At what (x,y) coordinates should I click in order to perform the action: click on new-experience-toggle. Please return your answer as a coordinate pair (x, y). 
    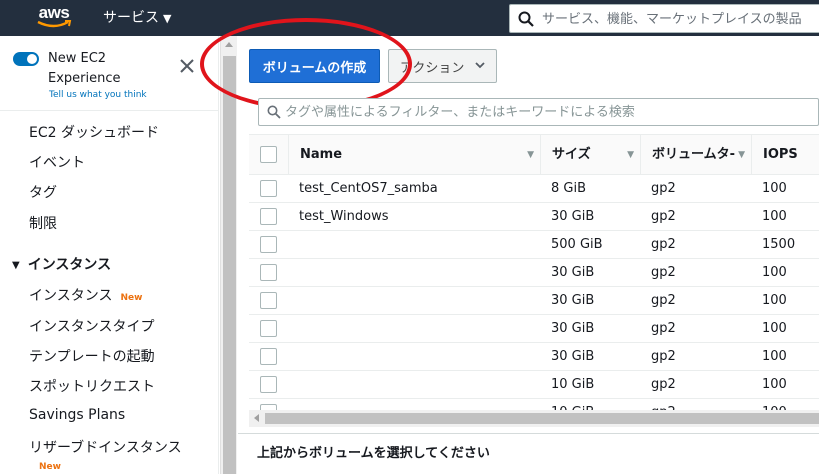
    Looking at the image, I should click on (26, 59).